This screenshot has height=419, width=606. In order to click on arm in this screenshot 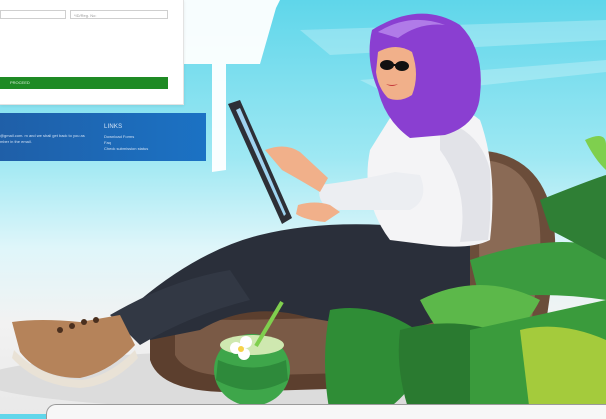, I will do `click(371, 191)`.